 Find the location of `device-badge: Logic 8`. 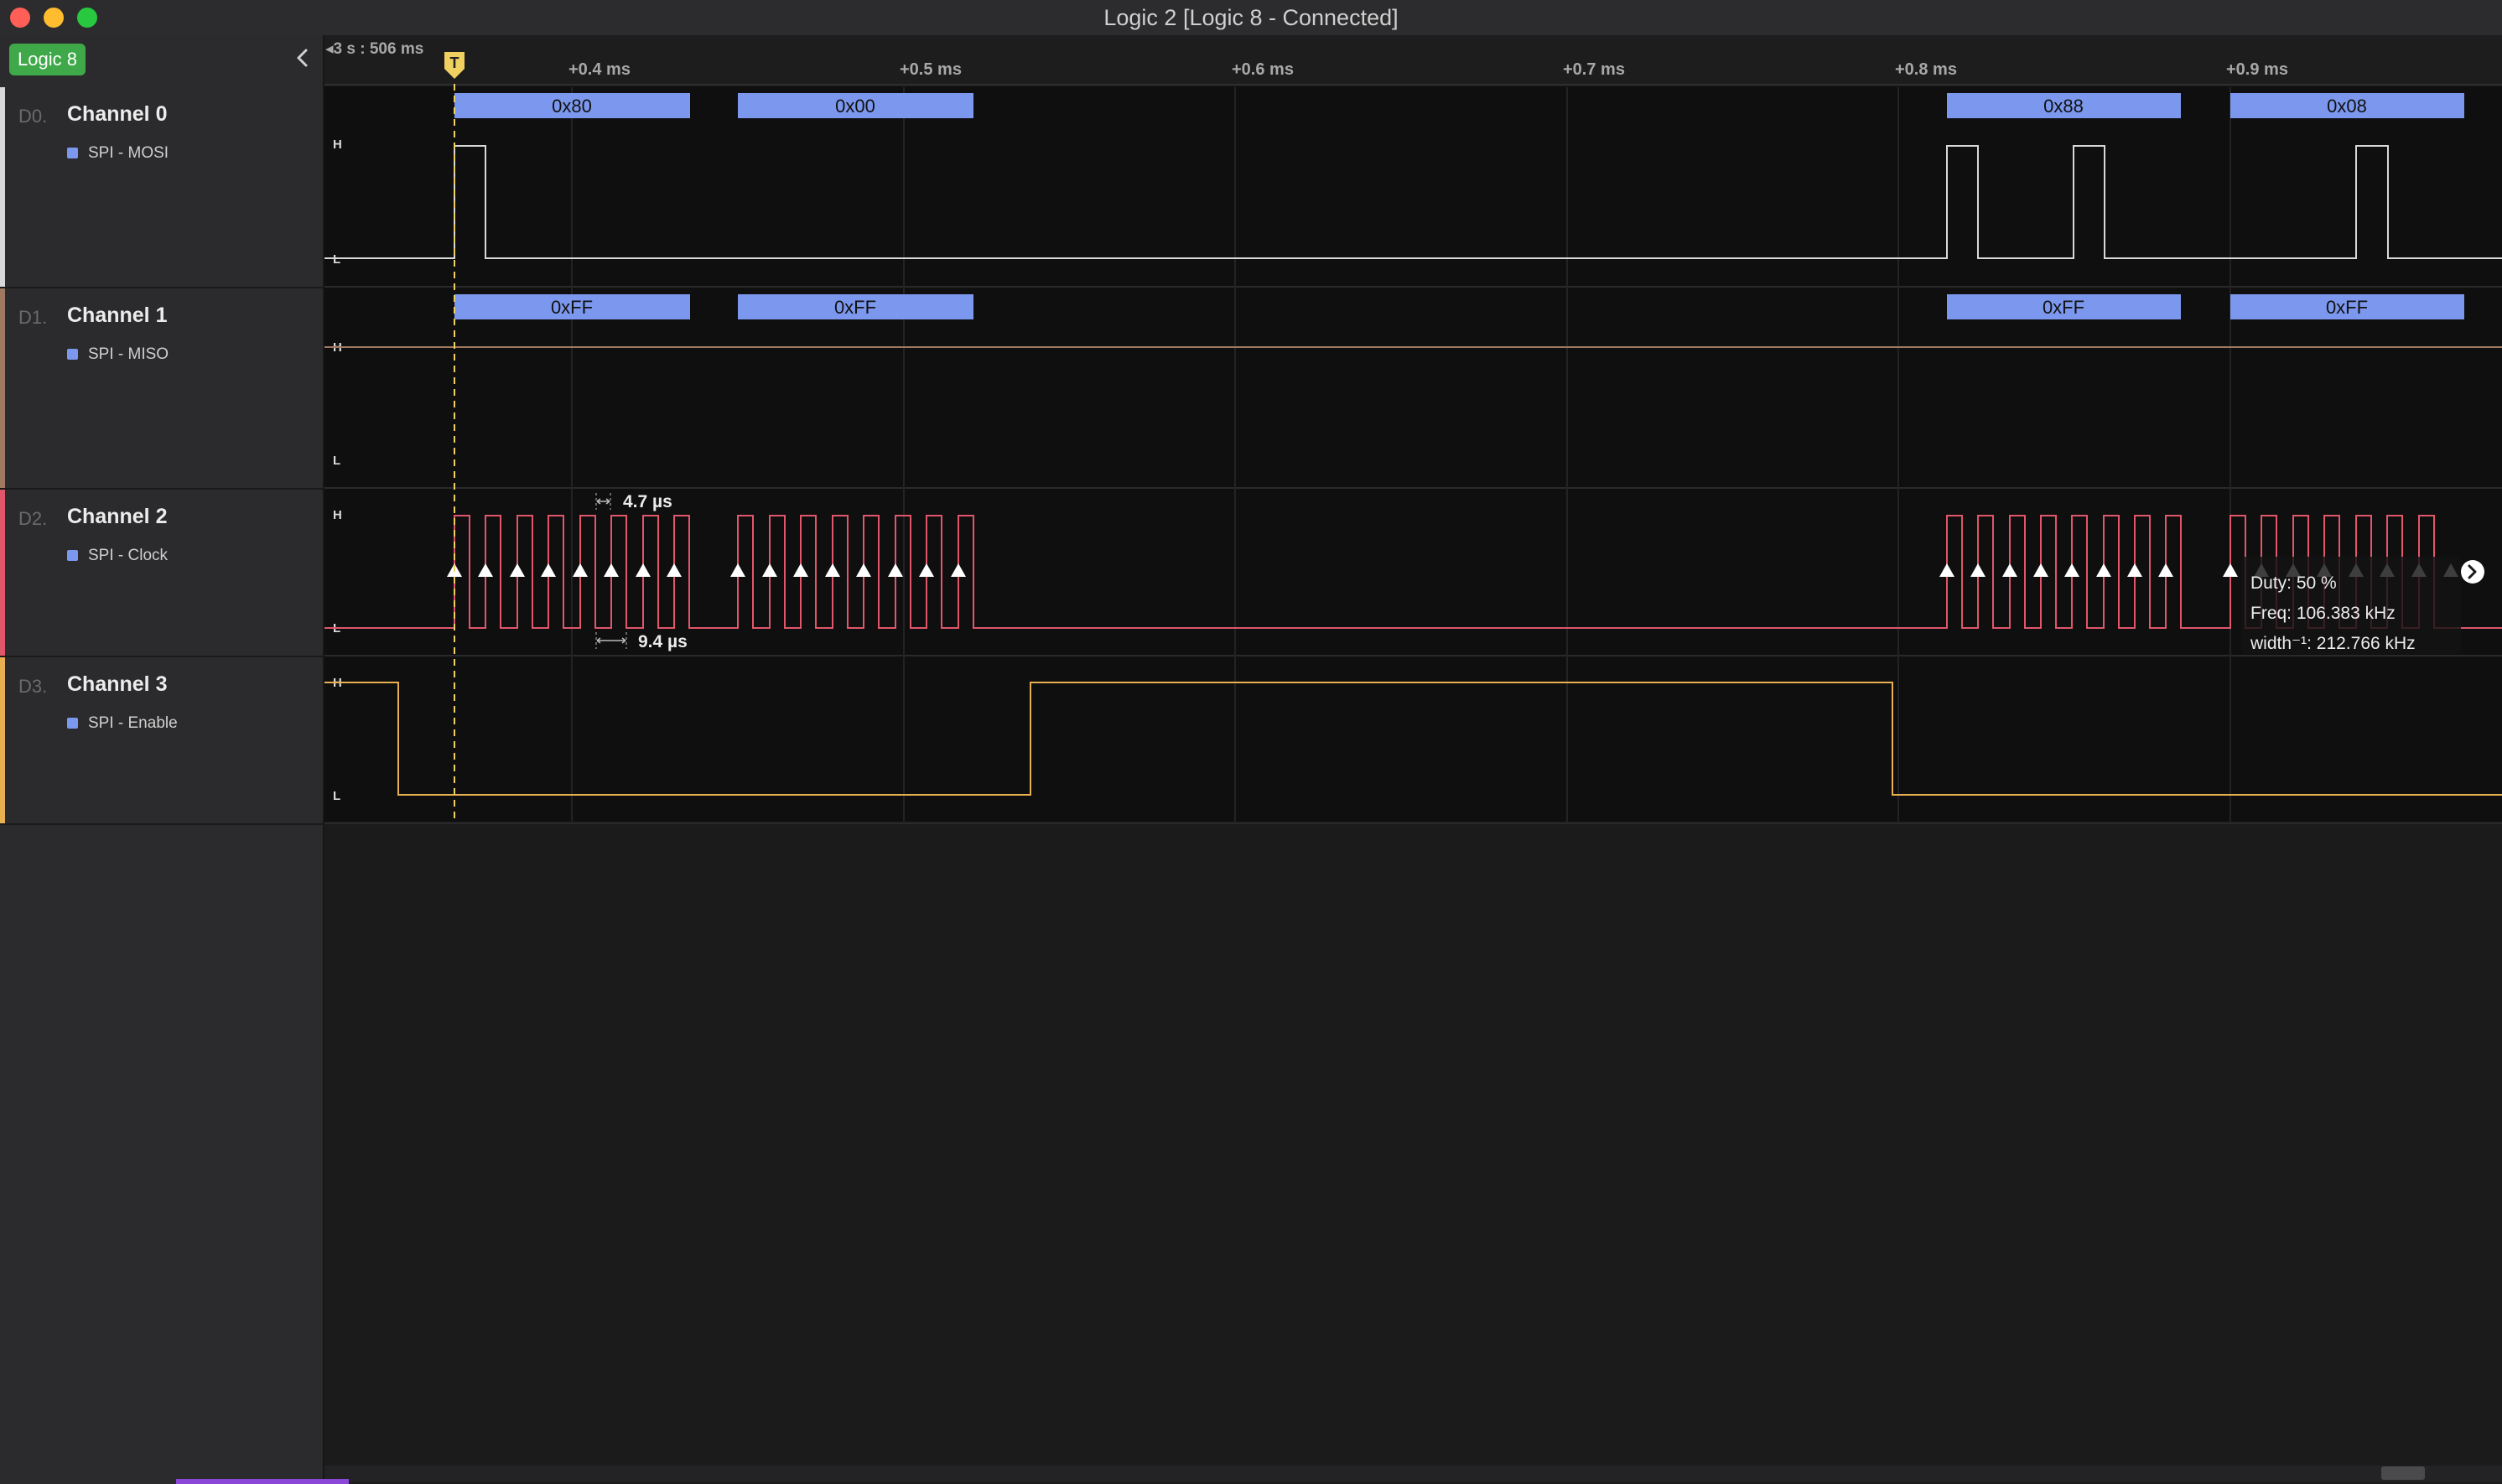

device-badge: Logic 8 is located at coordinates (47, 59).